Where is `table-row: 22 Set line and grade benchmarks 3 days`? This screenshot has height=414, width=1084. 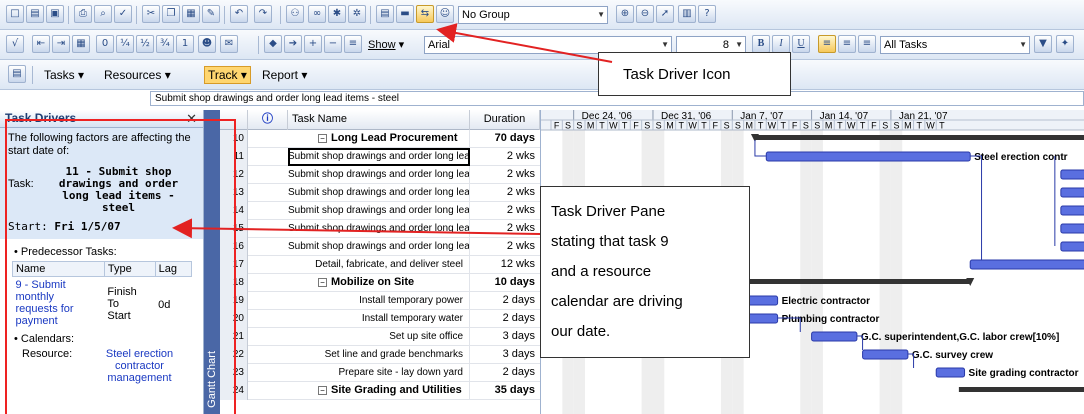
table-row: 22 Set line and grade benchmarks 3 days is located at coordinates (380, 355).